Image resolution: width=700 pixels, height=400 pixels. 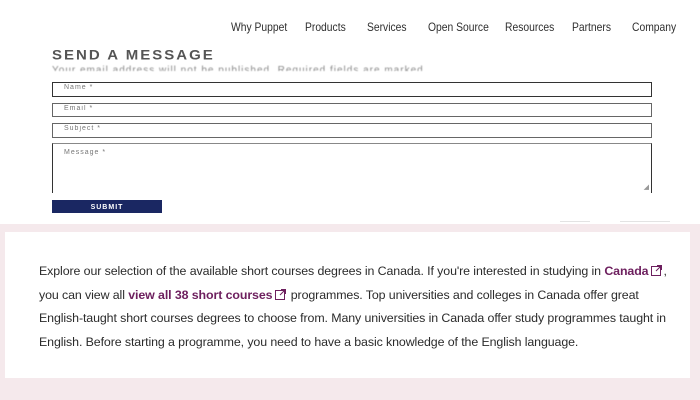 I want to click on nav-company: Company, so click(x=654, y=27).